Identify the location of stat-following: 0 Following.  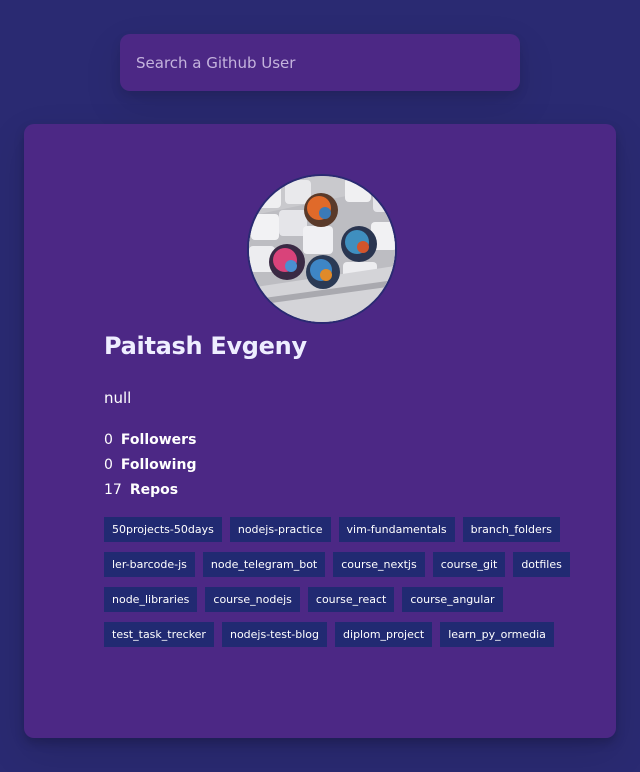
(344, 465).